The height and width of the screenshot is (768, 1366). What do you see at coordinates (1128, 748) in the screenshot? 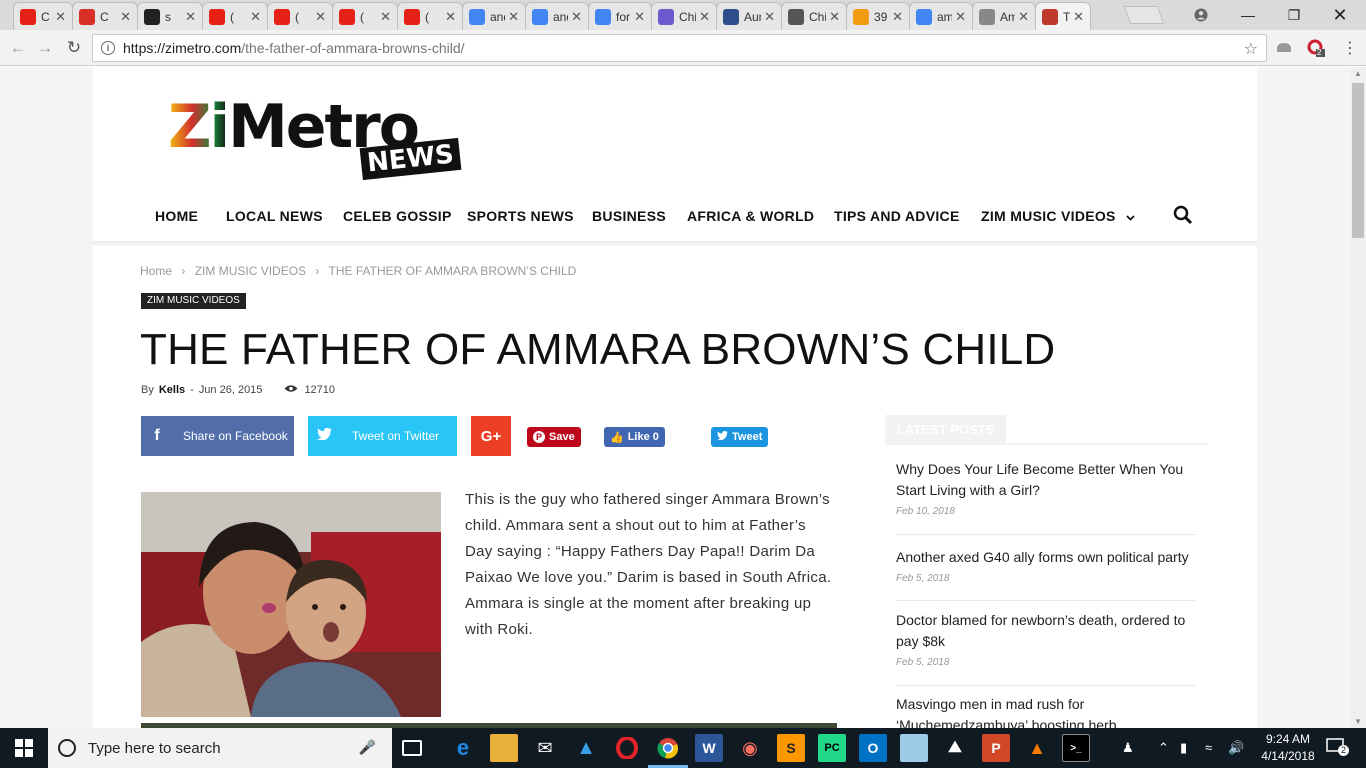
I see `people-icon: ♟` at bounding box center [1128, 748].